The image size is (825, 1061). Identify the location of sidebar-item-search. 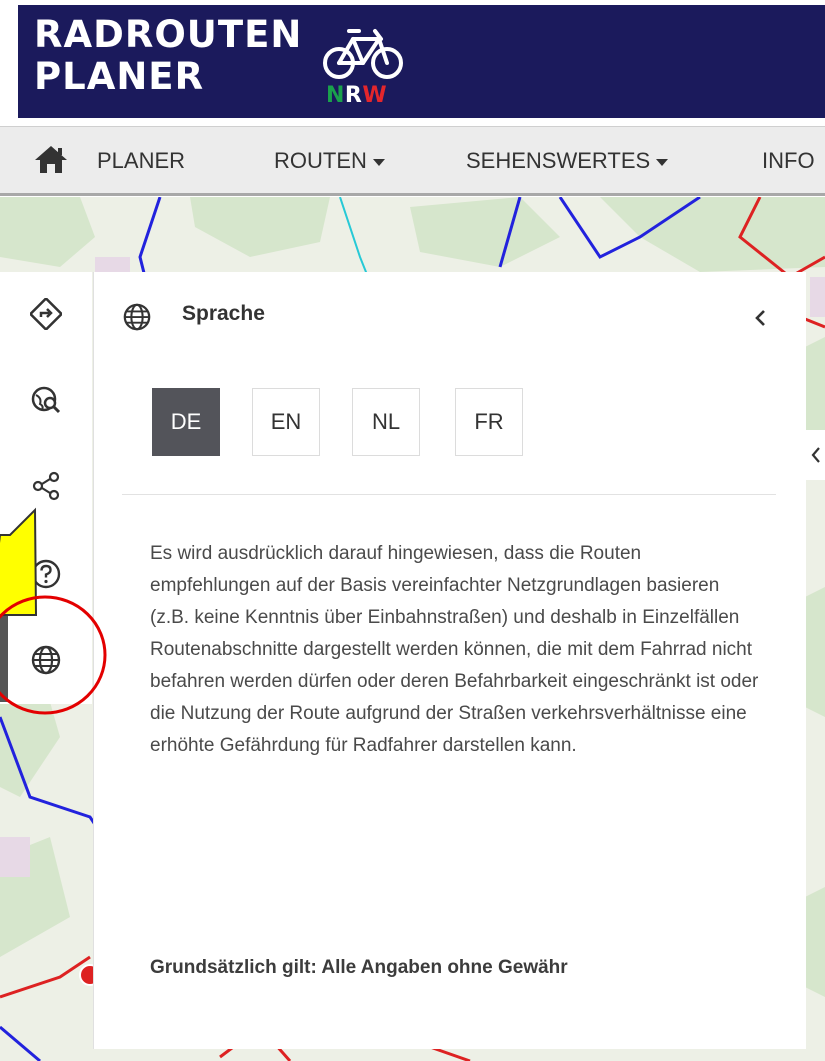
(46, 400).